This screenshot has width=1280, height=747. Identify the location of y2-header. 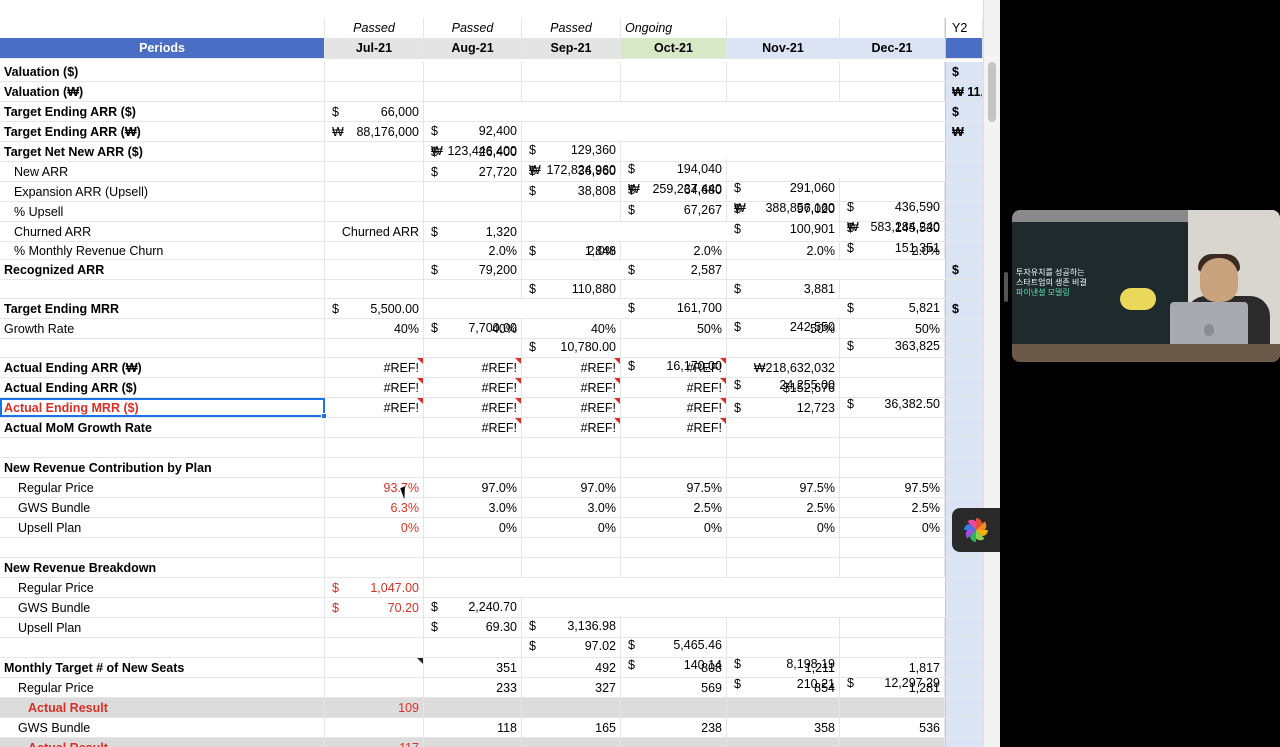
(964, 48).